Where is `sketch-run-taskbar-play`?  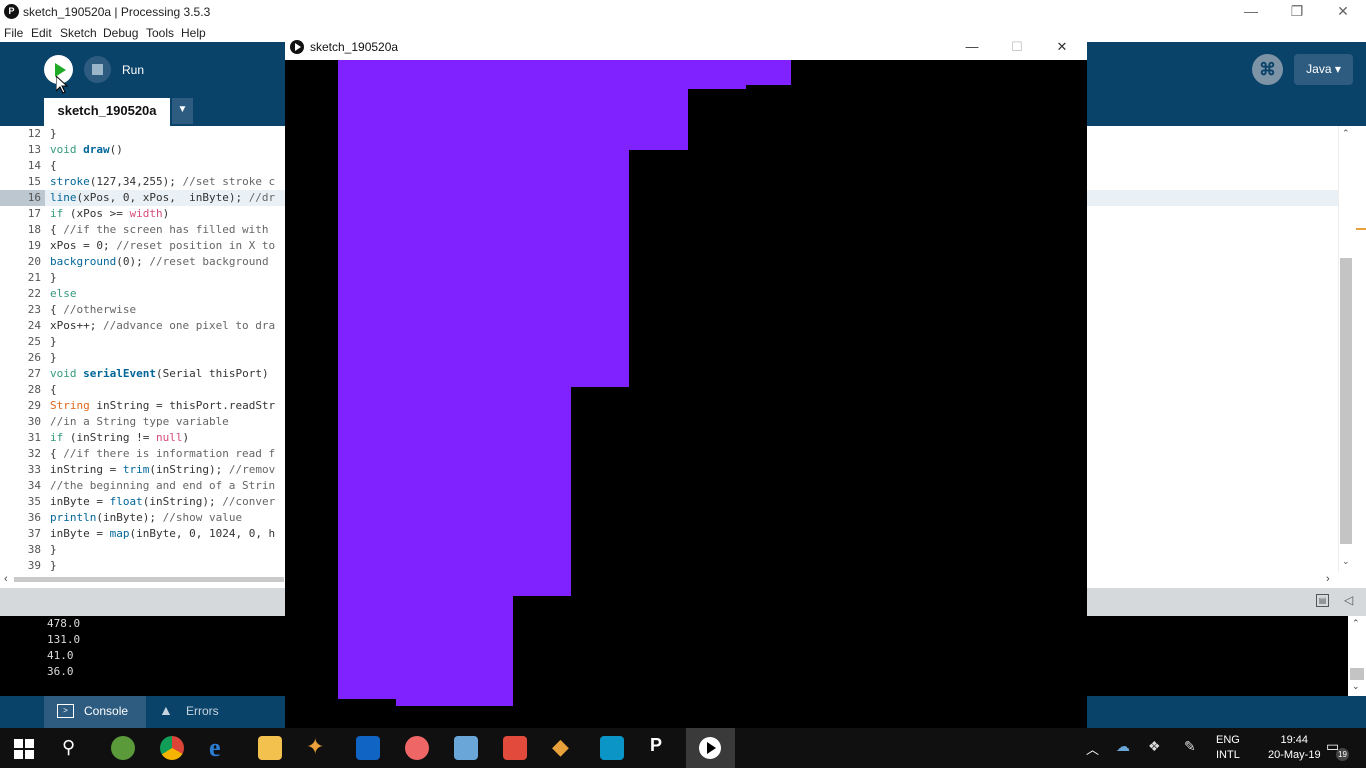
sketch-run-taskbar-play is located at coordinates (711, 748).